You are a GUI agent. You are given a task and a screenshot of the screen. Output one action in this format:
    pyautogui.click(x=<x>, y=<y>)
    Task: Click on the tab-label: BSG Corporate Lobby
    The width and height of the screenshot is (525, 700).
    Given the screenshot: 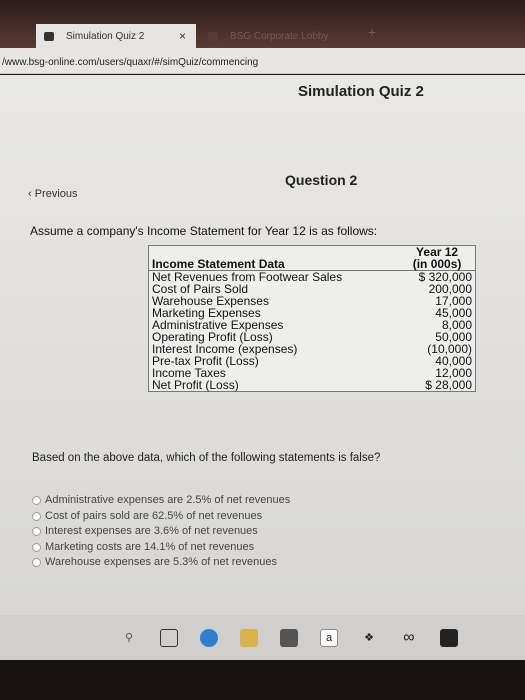 What is the action you would take?
    pyautogui.click(x=279, y=36)
    